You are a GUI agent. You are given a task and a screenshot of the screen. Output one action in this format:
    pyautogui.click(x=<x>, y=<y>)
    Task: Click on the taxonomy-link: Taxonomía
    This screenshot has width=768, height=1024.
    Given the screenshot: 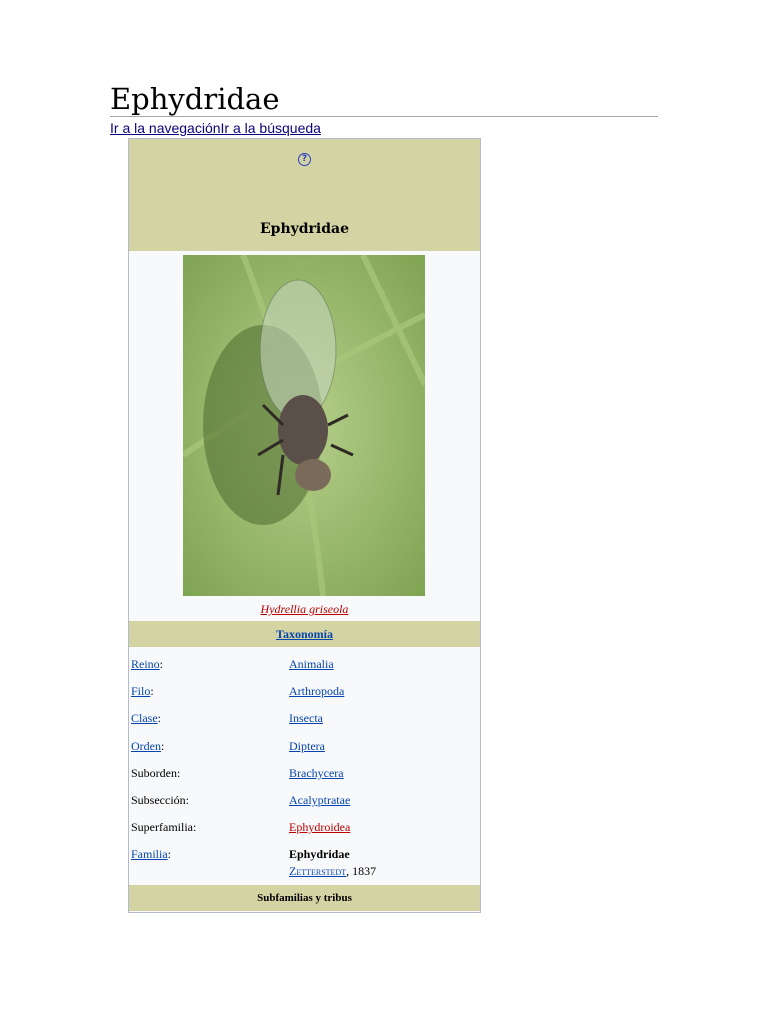 What is the action you would take?
    pyautogui.click(x=304, y=634)
    